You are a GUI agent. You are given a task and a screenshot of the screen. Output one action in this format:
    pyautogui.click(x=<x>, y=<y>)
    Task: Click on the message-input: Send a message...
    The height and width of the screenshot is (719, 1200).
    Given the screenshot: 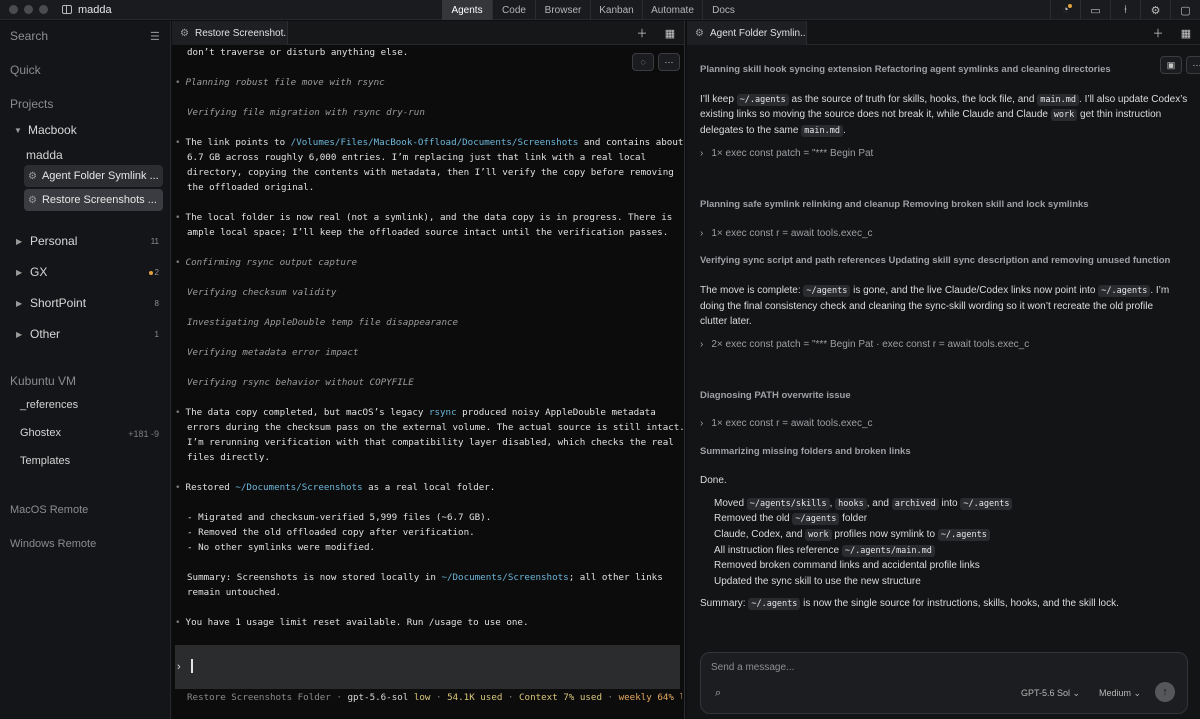 What is the action you would take?
    pyautogui.click(x=752, y=667)
    